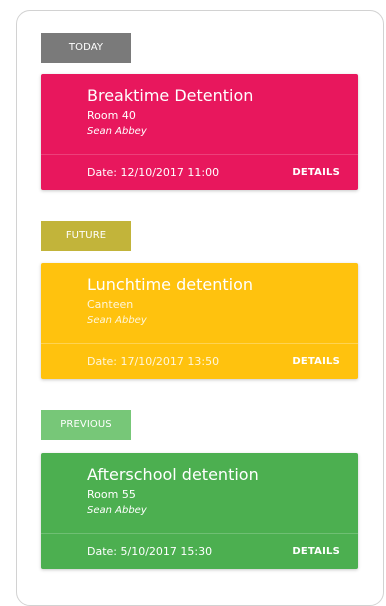 The width and height of the screenshot is (386, 606). Describe the element at coordinates (111, 115) in the screenshot. I see `detention-location: Room 40` at that location.